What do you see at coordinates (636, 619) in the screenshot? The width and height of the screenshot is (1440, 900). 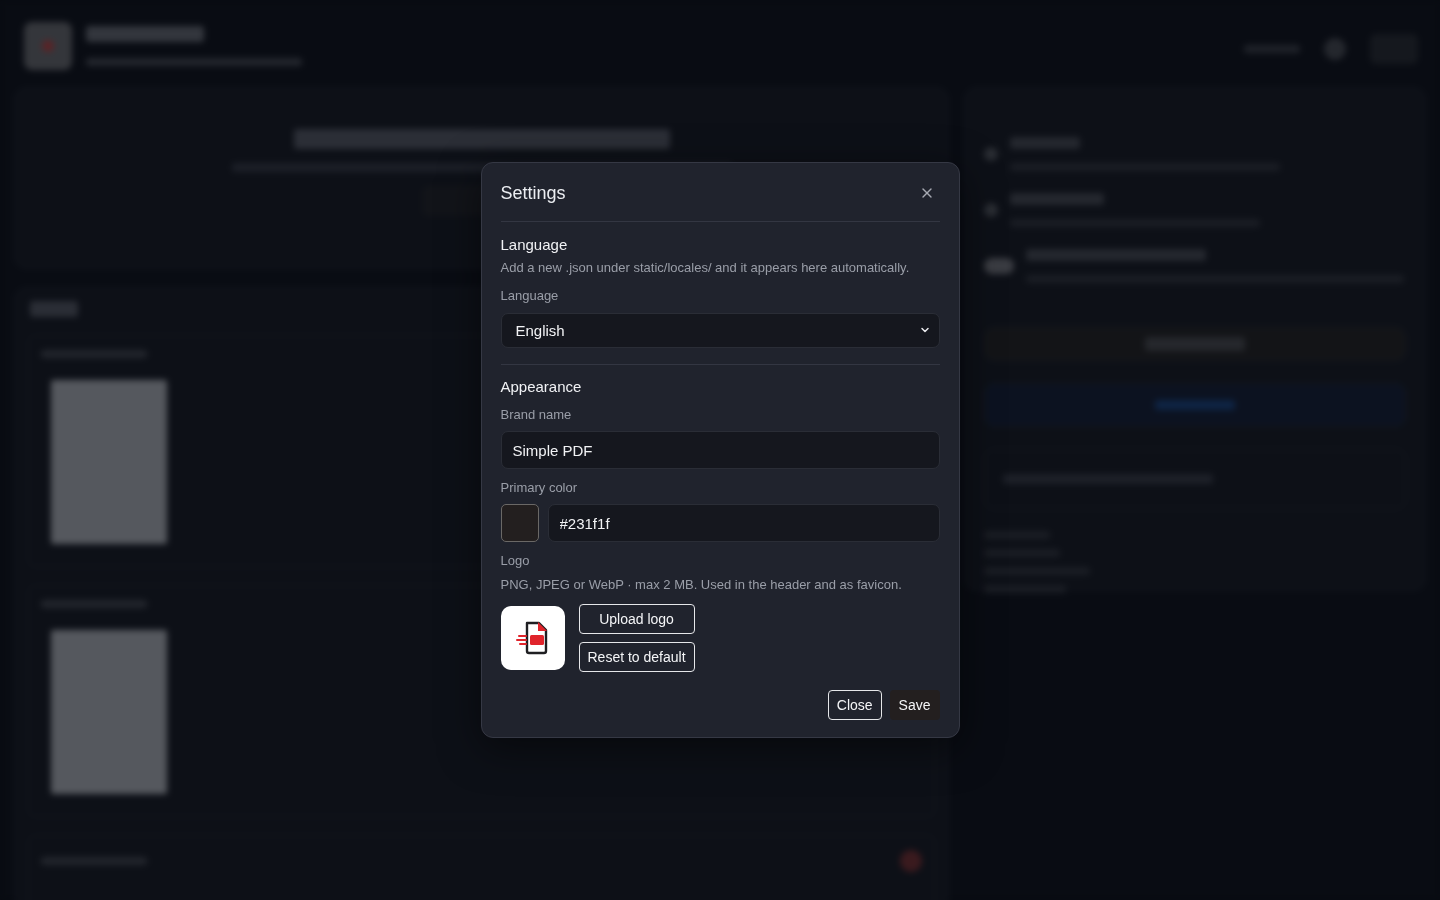 I see `upload-logo-button: Upload logo` at bounding box center [636, 619].